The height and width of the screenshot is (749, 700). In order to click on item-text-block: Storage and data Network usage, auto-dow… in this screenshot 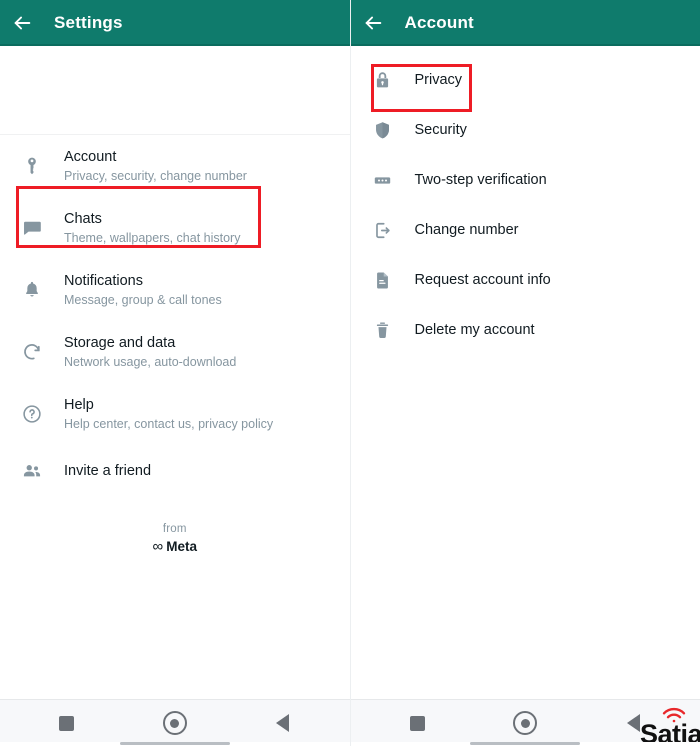, I will do `click(150, 352)`.